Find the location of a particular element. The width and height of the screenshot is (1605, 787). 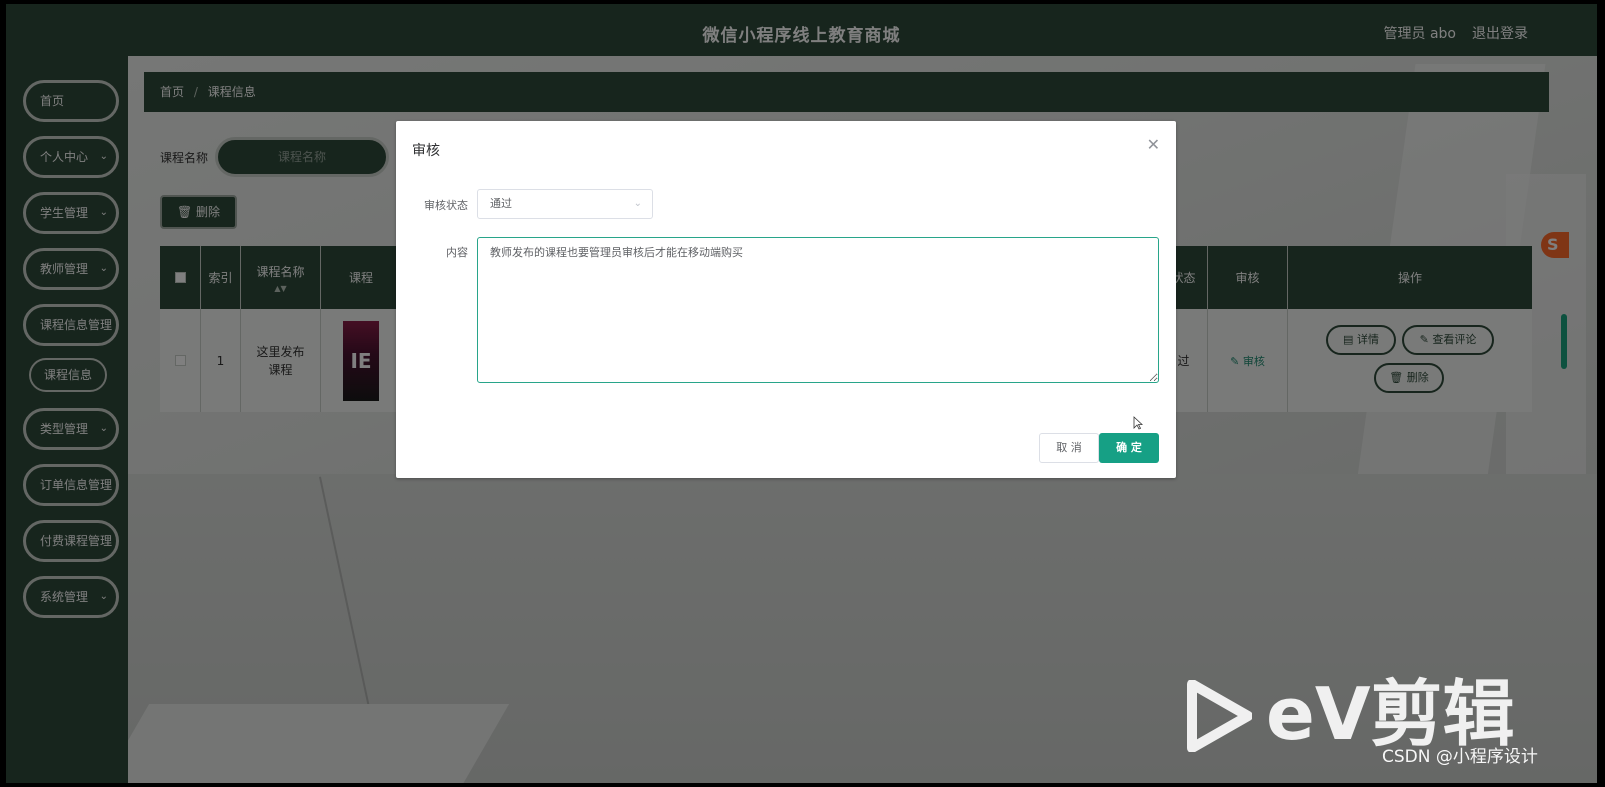

dialog-title: 审核 is located at coordinates (426, 151).